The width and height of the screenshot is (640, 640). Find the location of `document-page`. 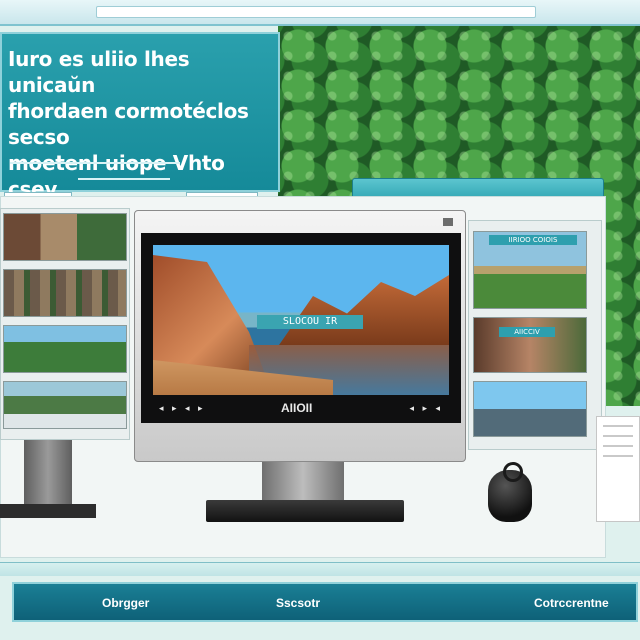

document-page is located at coordinates (618, 469).